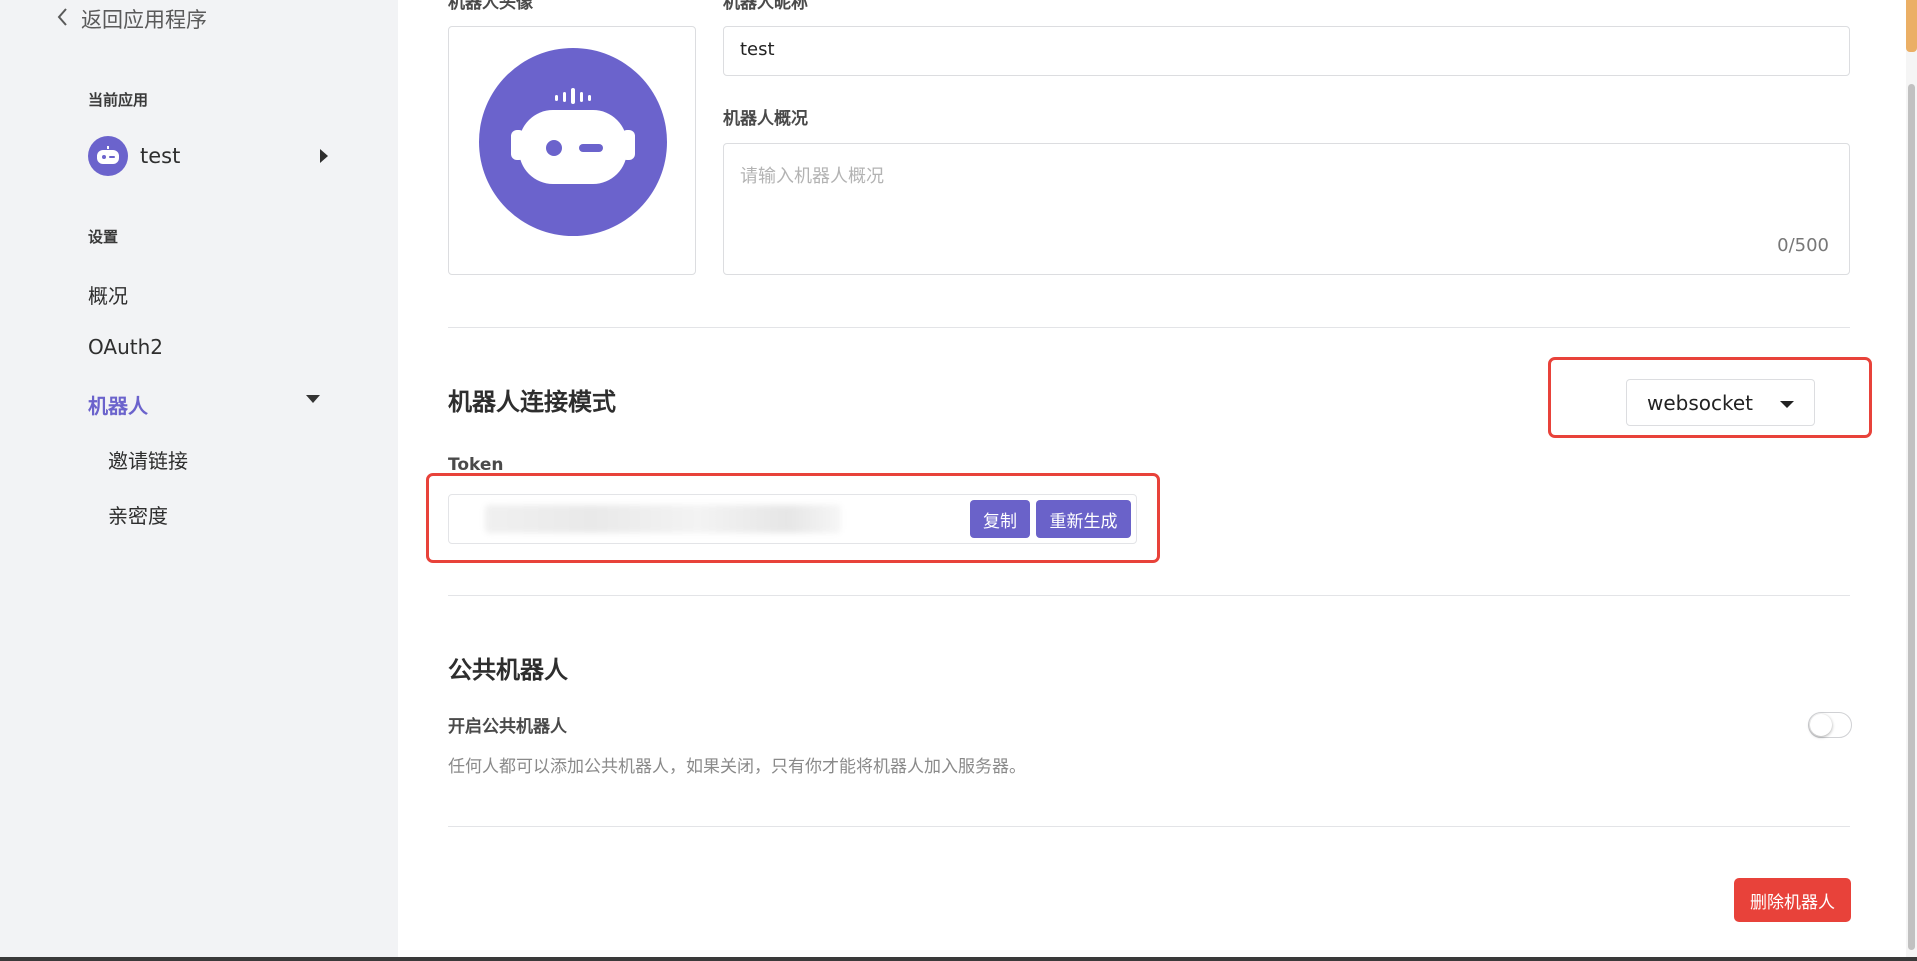 The height and width of the screenshot is (961, 1917). What do you see at coordinates (1792, 900) in the screenshot?
I see `delete-bot-button: 删除机器人` at bounding box center [1792, 900].